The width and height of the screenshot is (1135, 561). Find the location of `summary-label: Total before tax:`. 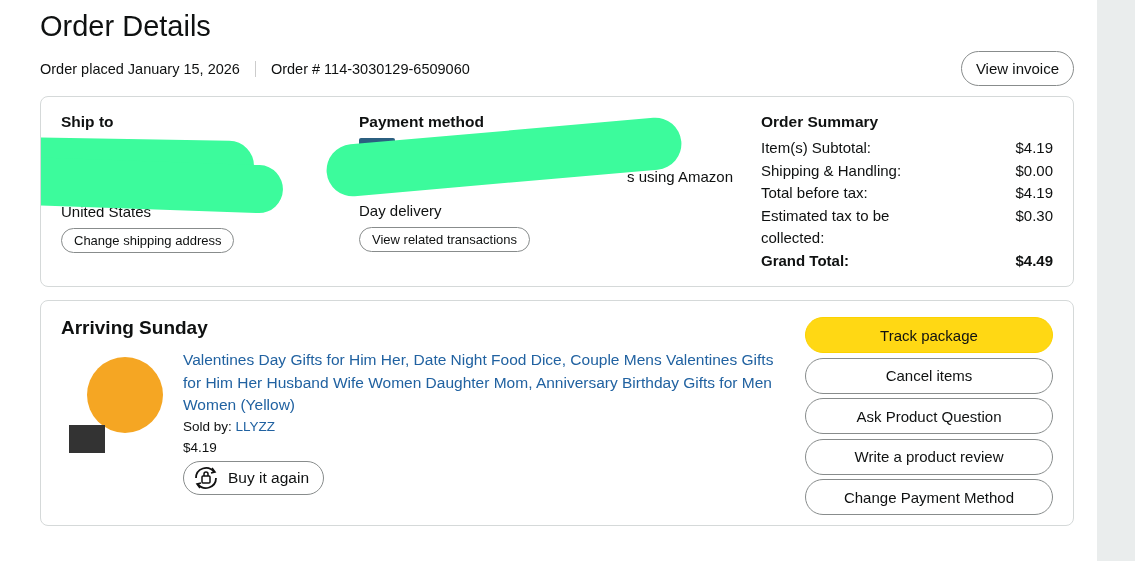

summary-label: Total before tax: is located at coordinates (815, 193).